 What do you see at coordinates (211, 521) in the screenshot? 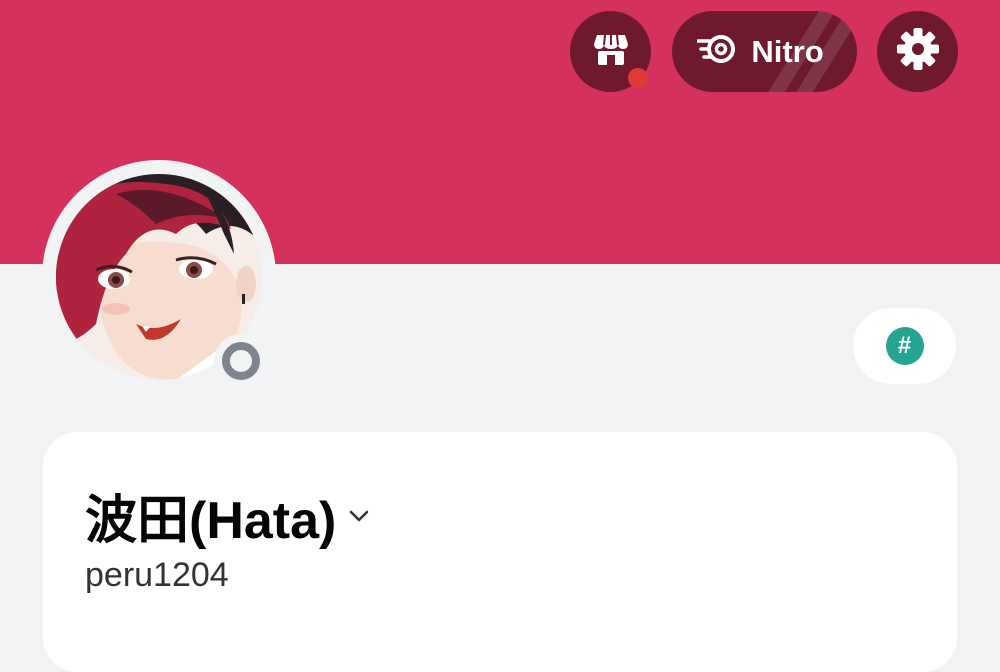
I see `display-name: 波田(Hata)` at bounding box center [211, 521].